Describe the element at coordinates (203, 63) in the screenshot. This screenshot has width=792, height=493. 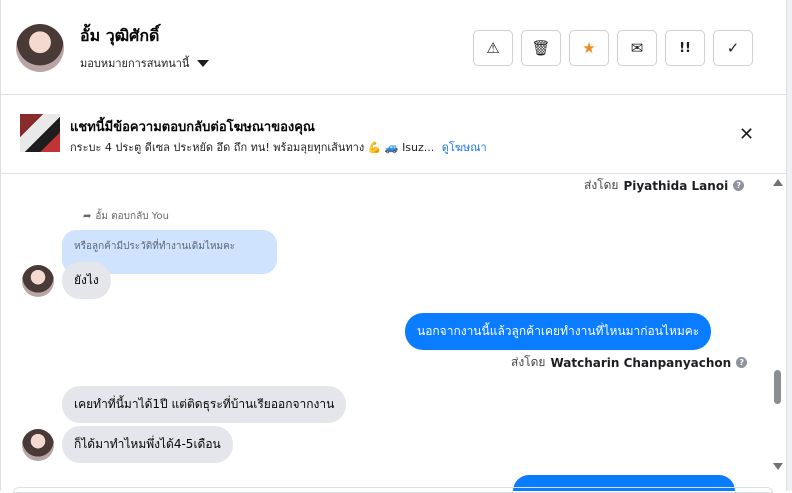
I see `chevron-down-icon` at that location.